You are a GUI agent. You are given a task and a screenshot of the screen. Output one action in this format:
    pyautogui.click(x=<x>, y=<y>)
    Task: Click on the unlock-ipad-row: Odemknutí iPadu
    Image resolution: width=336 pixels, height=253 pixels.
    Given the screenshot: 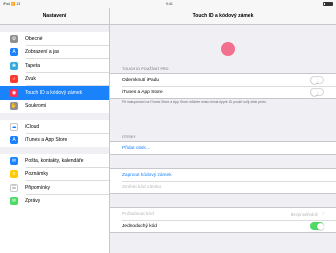 What is the action you would take?
    pyautogui.click(x=223, y=80)
    